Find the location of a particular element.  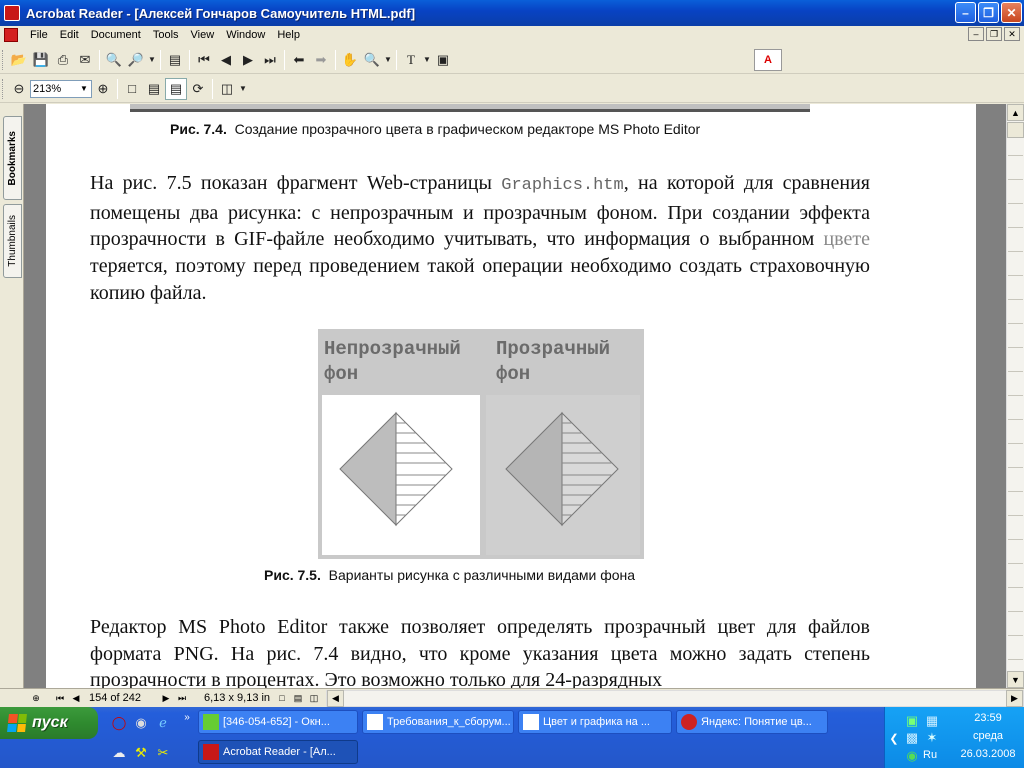

menu-file: File is located at coordinates (39, 35).